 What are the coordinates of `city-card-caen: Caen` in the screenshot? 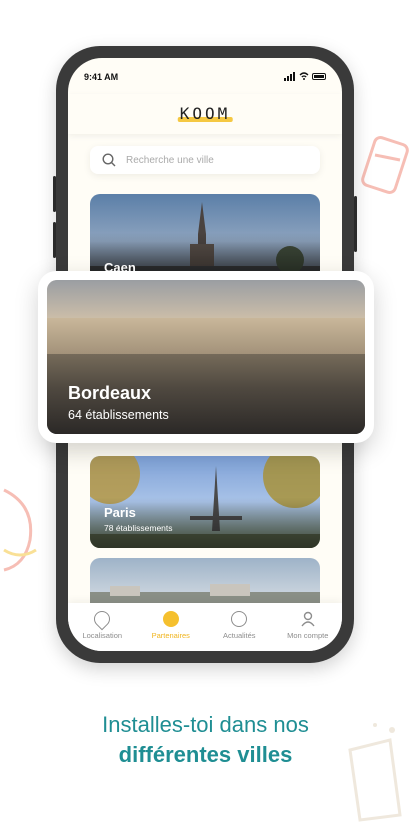 It's located at (205, 237).